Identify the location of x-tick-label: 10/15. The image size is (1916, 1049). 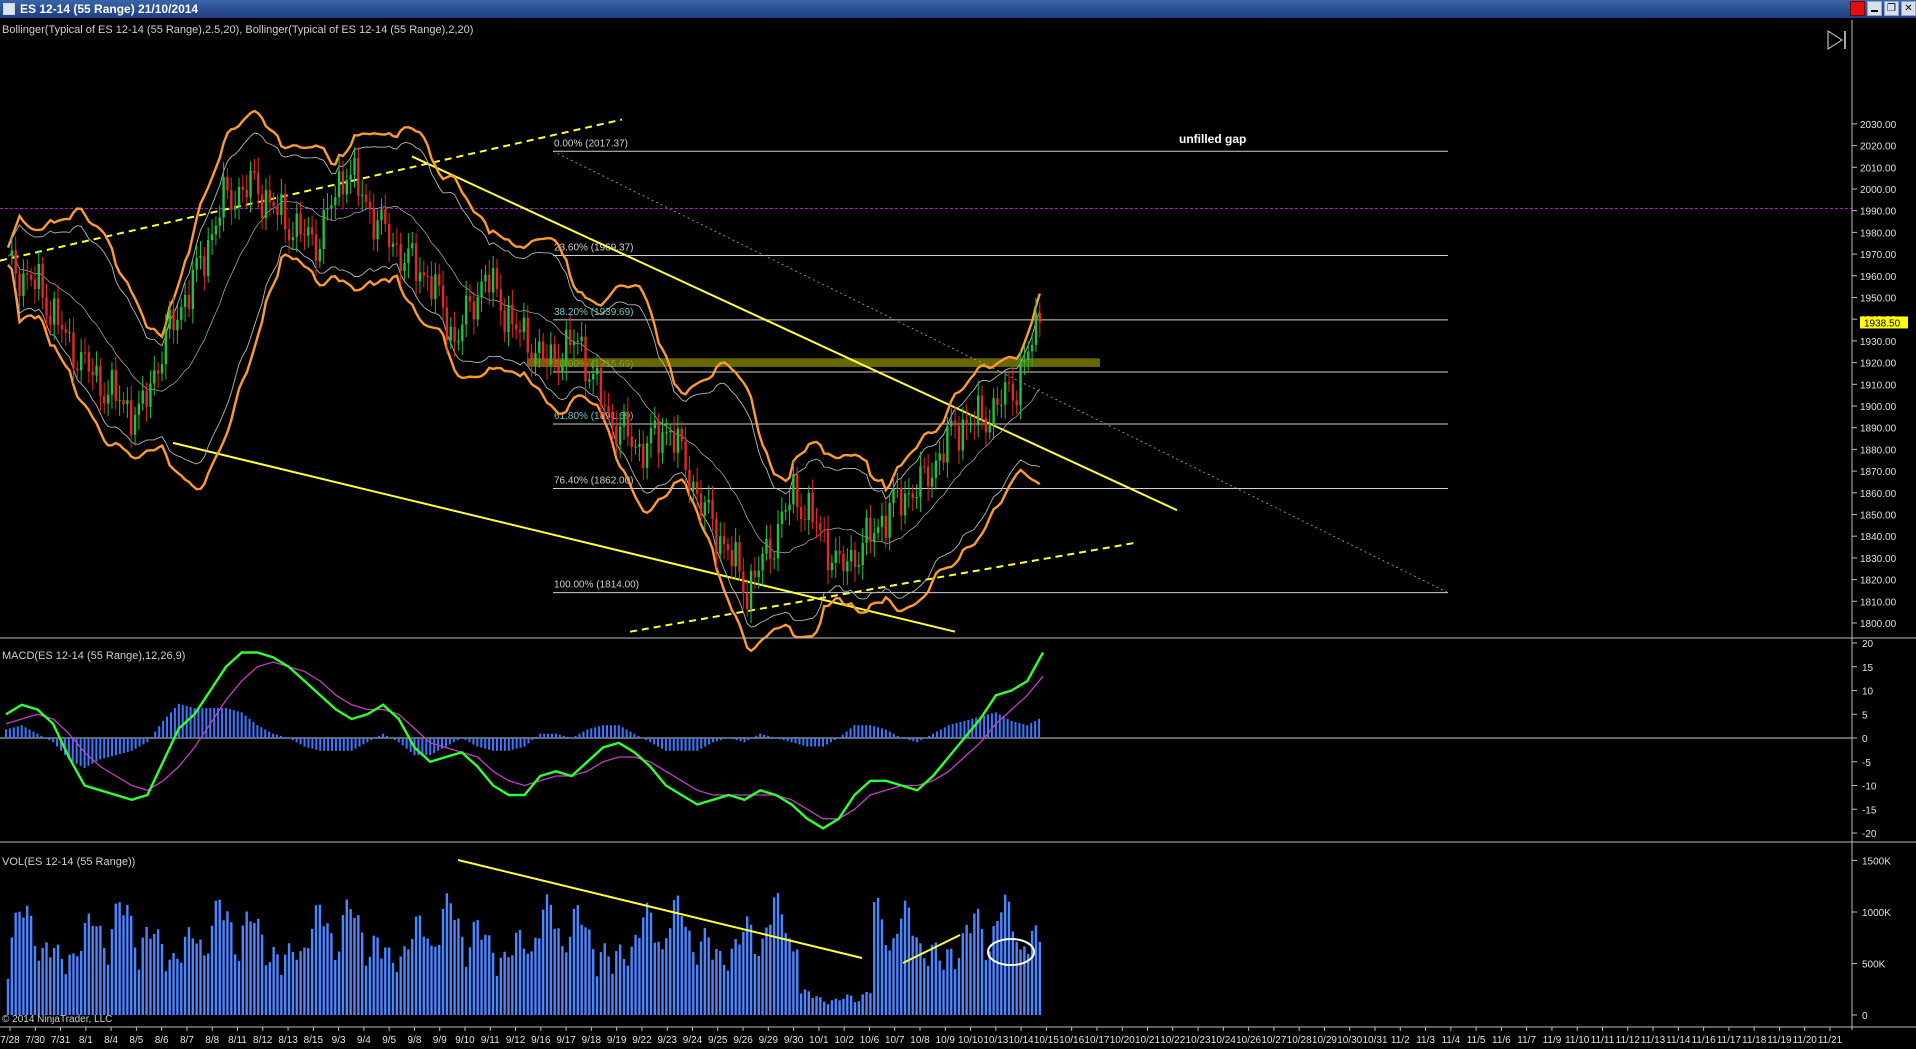
(1046, 1040).